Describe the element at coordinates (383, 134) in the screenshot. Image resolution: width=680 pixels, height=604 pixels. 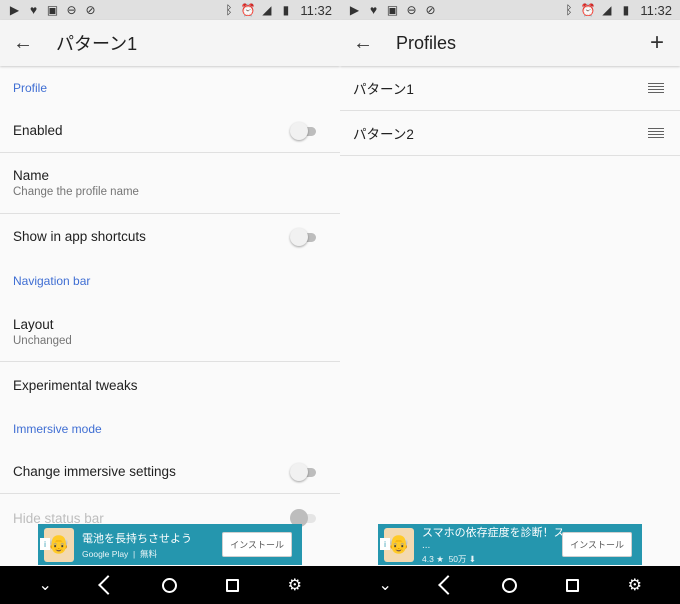
I see `profile-name: パターン2` at that location.